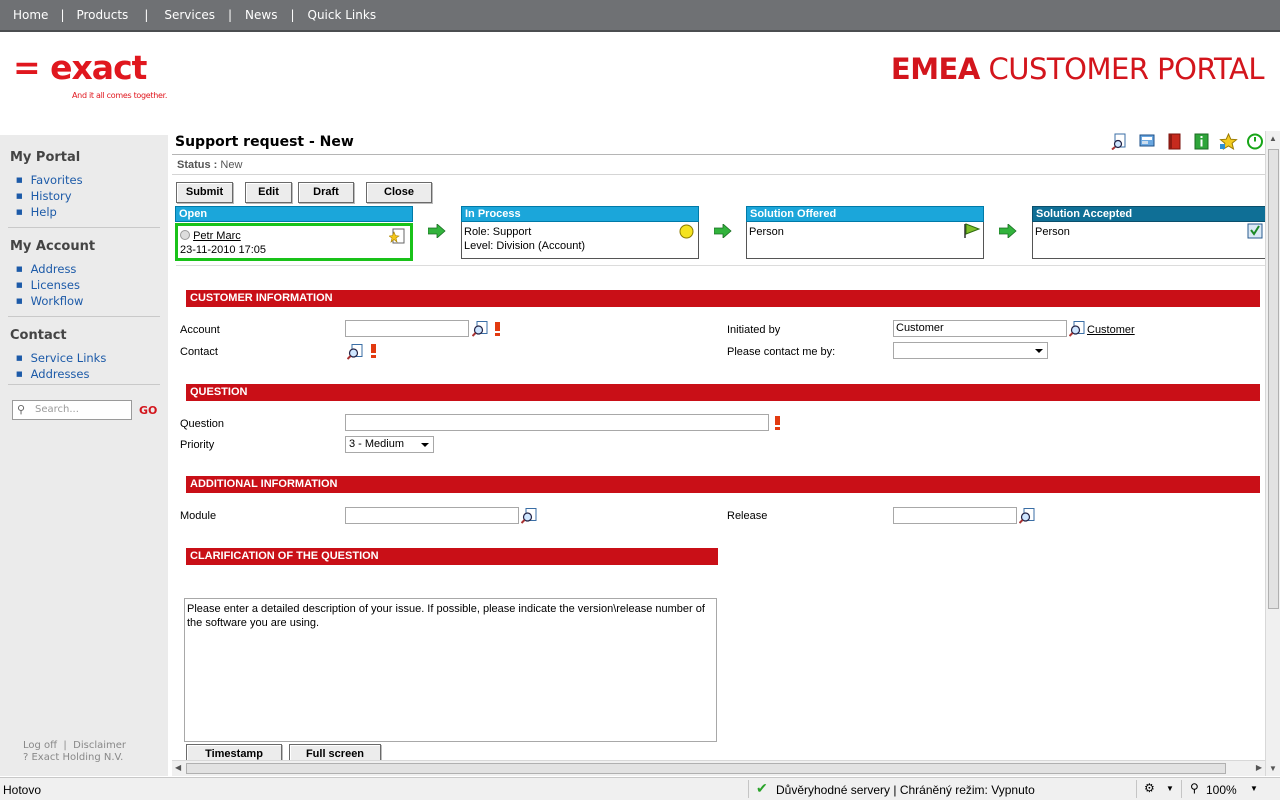  I want to click on status-line: Status : New, so click(209, 165).